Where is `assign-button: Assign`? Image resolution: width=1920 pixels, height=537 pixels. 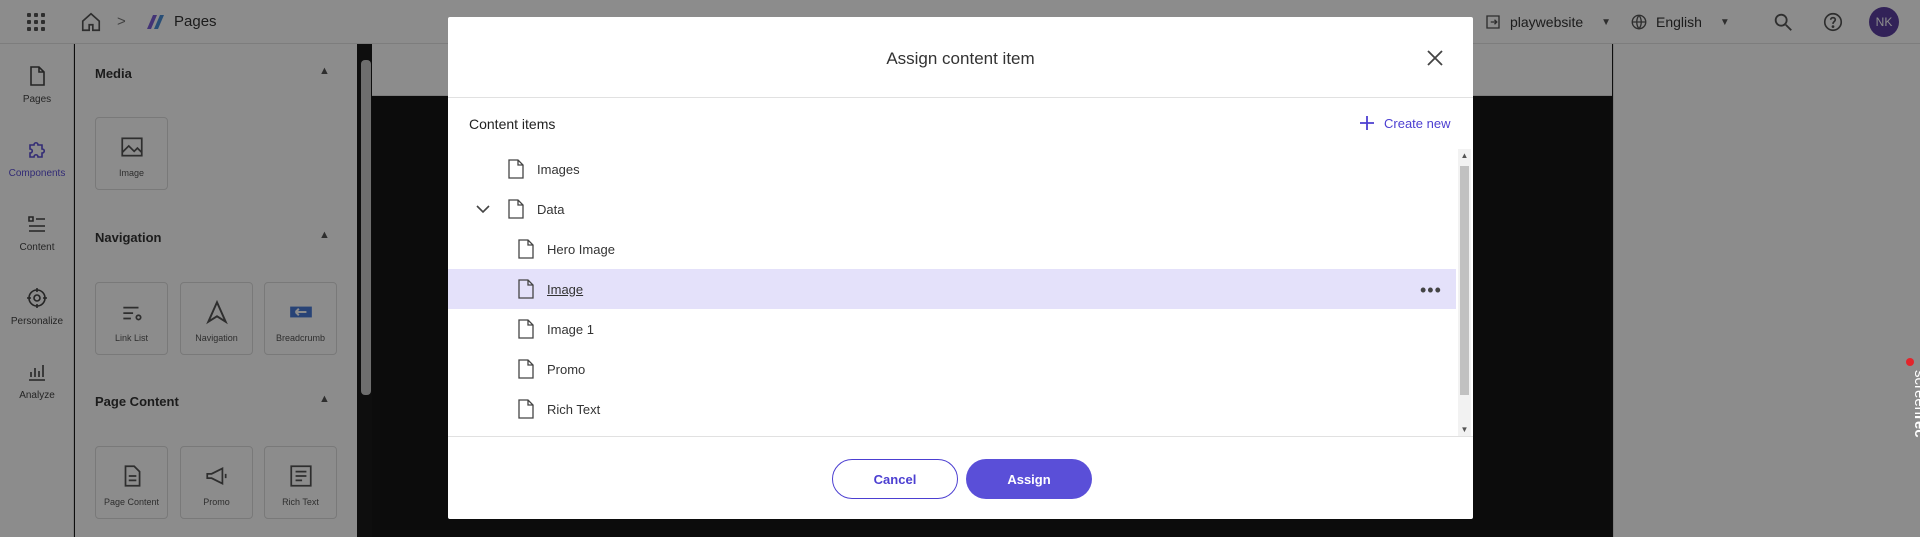
assign-button: Assign is located at coordinates (1029, 479).